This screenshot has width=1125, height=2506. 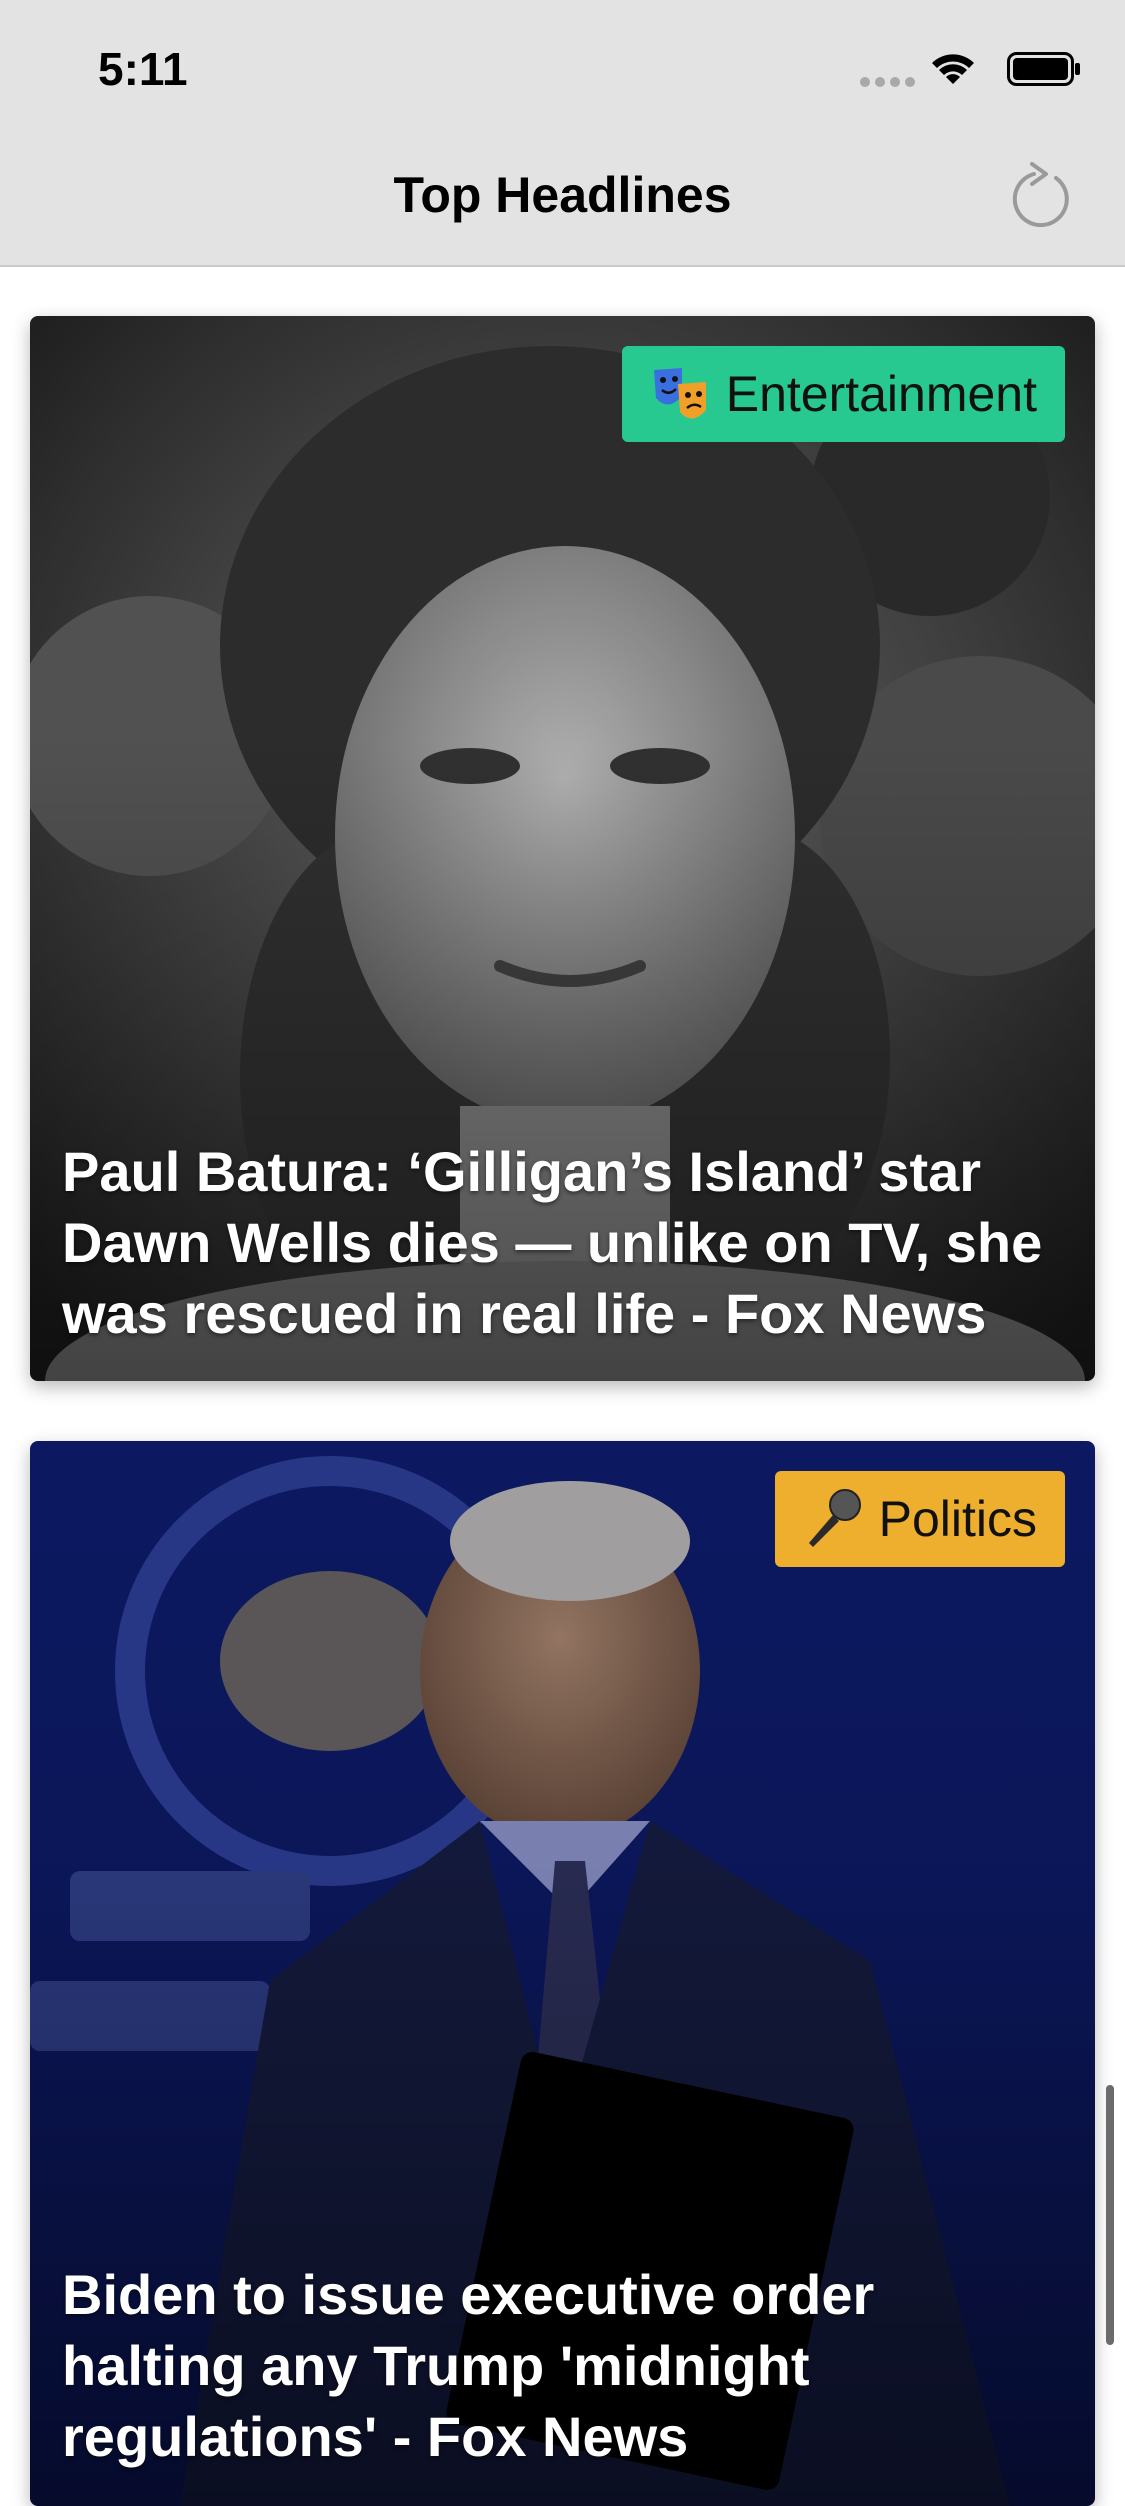 What do you see at coordinates (953, 69) in the screenshot?
I see `wifi-icon` at bounding box center [953, 69].